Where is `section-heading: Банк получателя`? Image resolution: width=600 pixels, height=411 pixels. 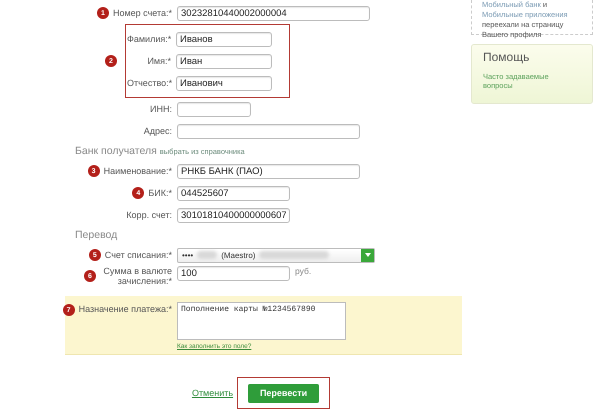
section-heading: Банк получателя is located at coordinates (116, 151).